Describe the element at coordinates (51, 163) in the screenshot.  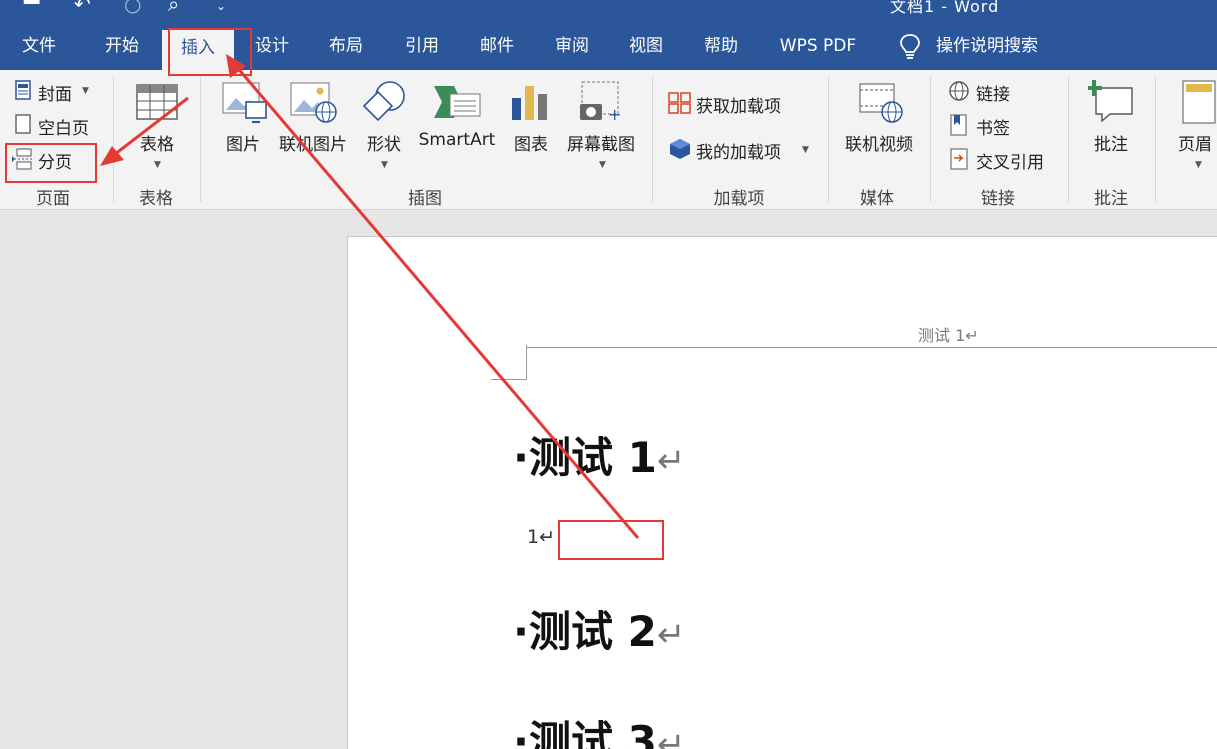
I see `annotation-box-page-break` at that location.